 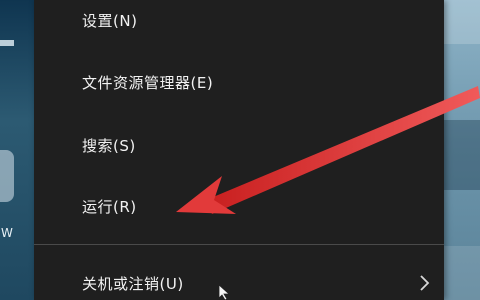 What do you see at coordinates (109, 206) in the screenshot?
I see `menu-item-label: 运行(R)` at bounding box center [109, 206].